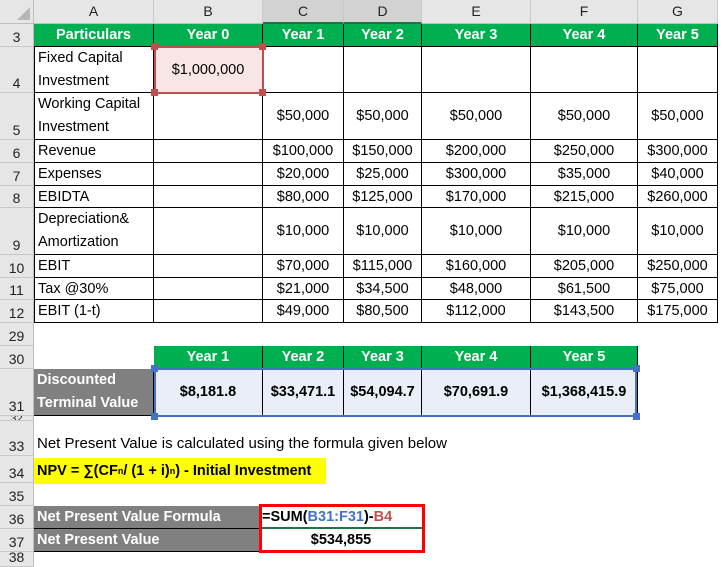 The width and height of the screenshot is (728, 567). I want to click on table1-header-cell: Year 3, so click(476, 35).